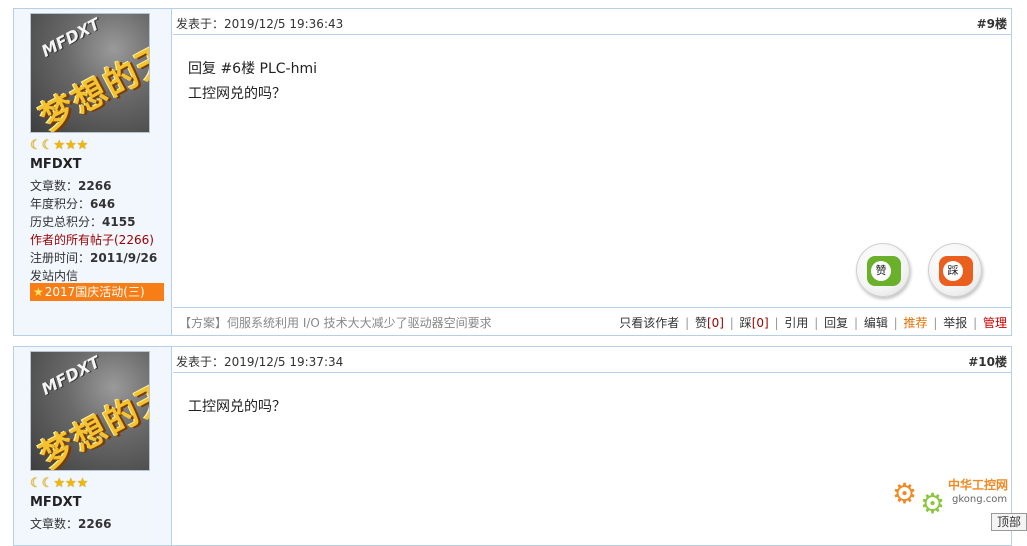 This screenshot has height=546, width=1027. I want to click on post-header: 发表于：2019/12/5 19:37:34 #10楼, so click(592, 360).